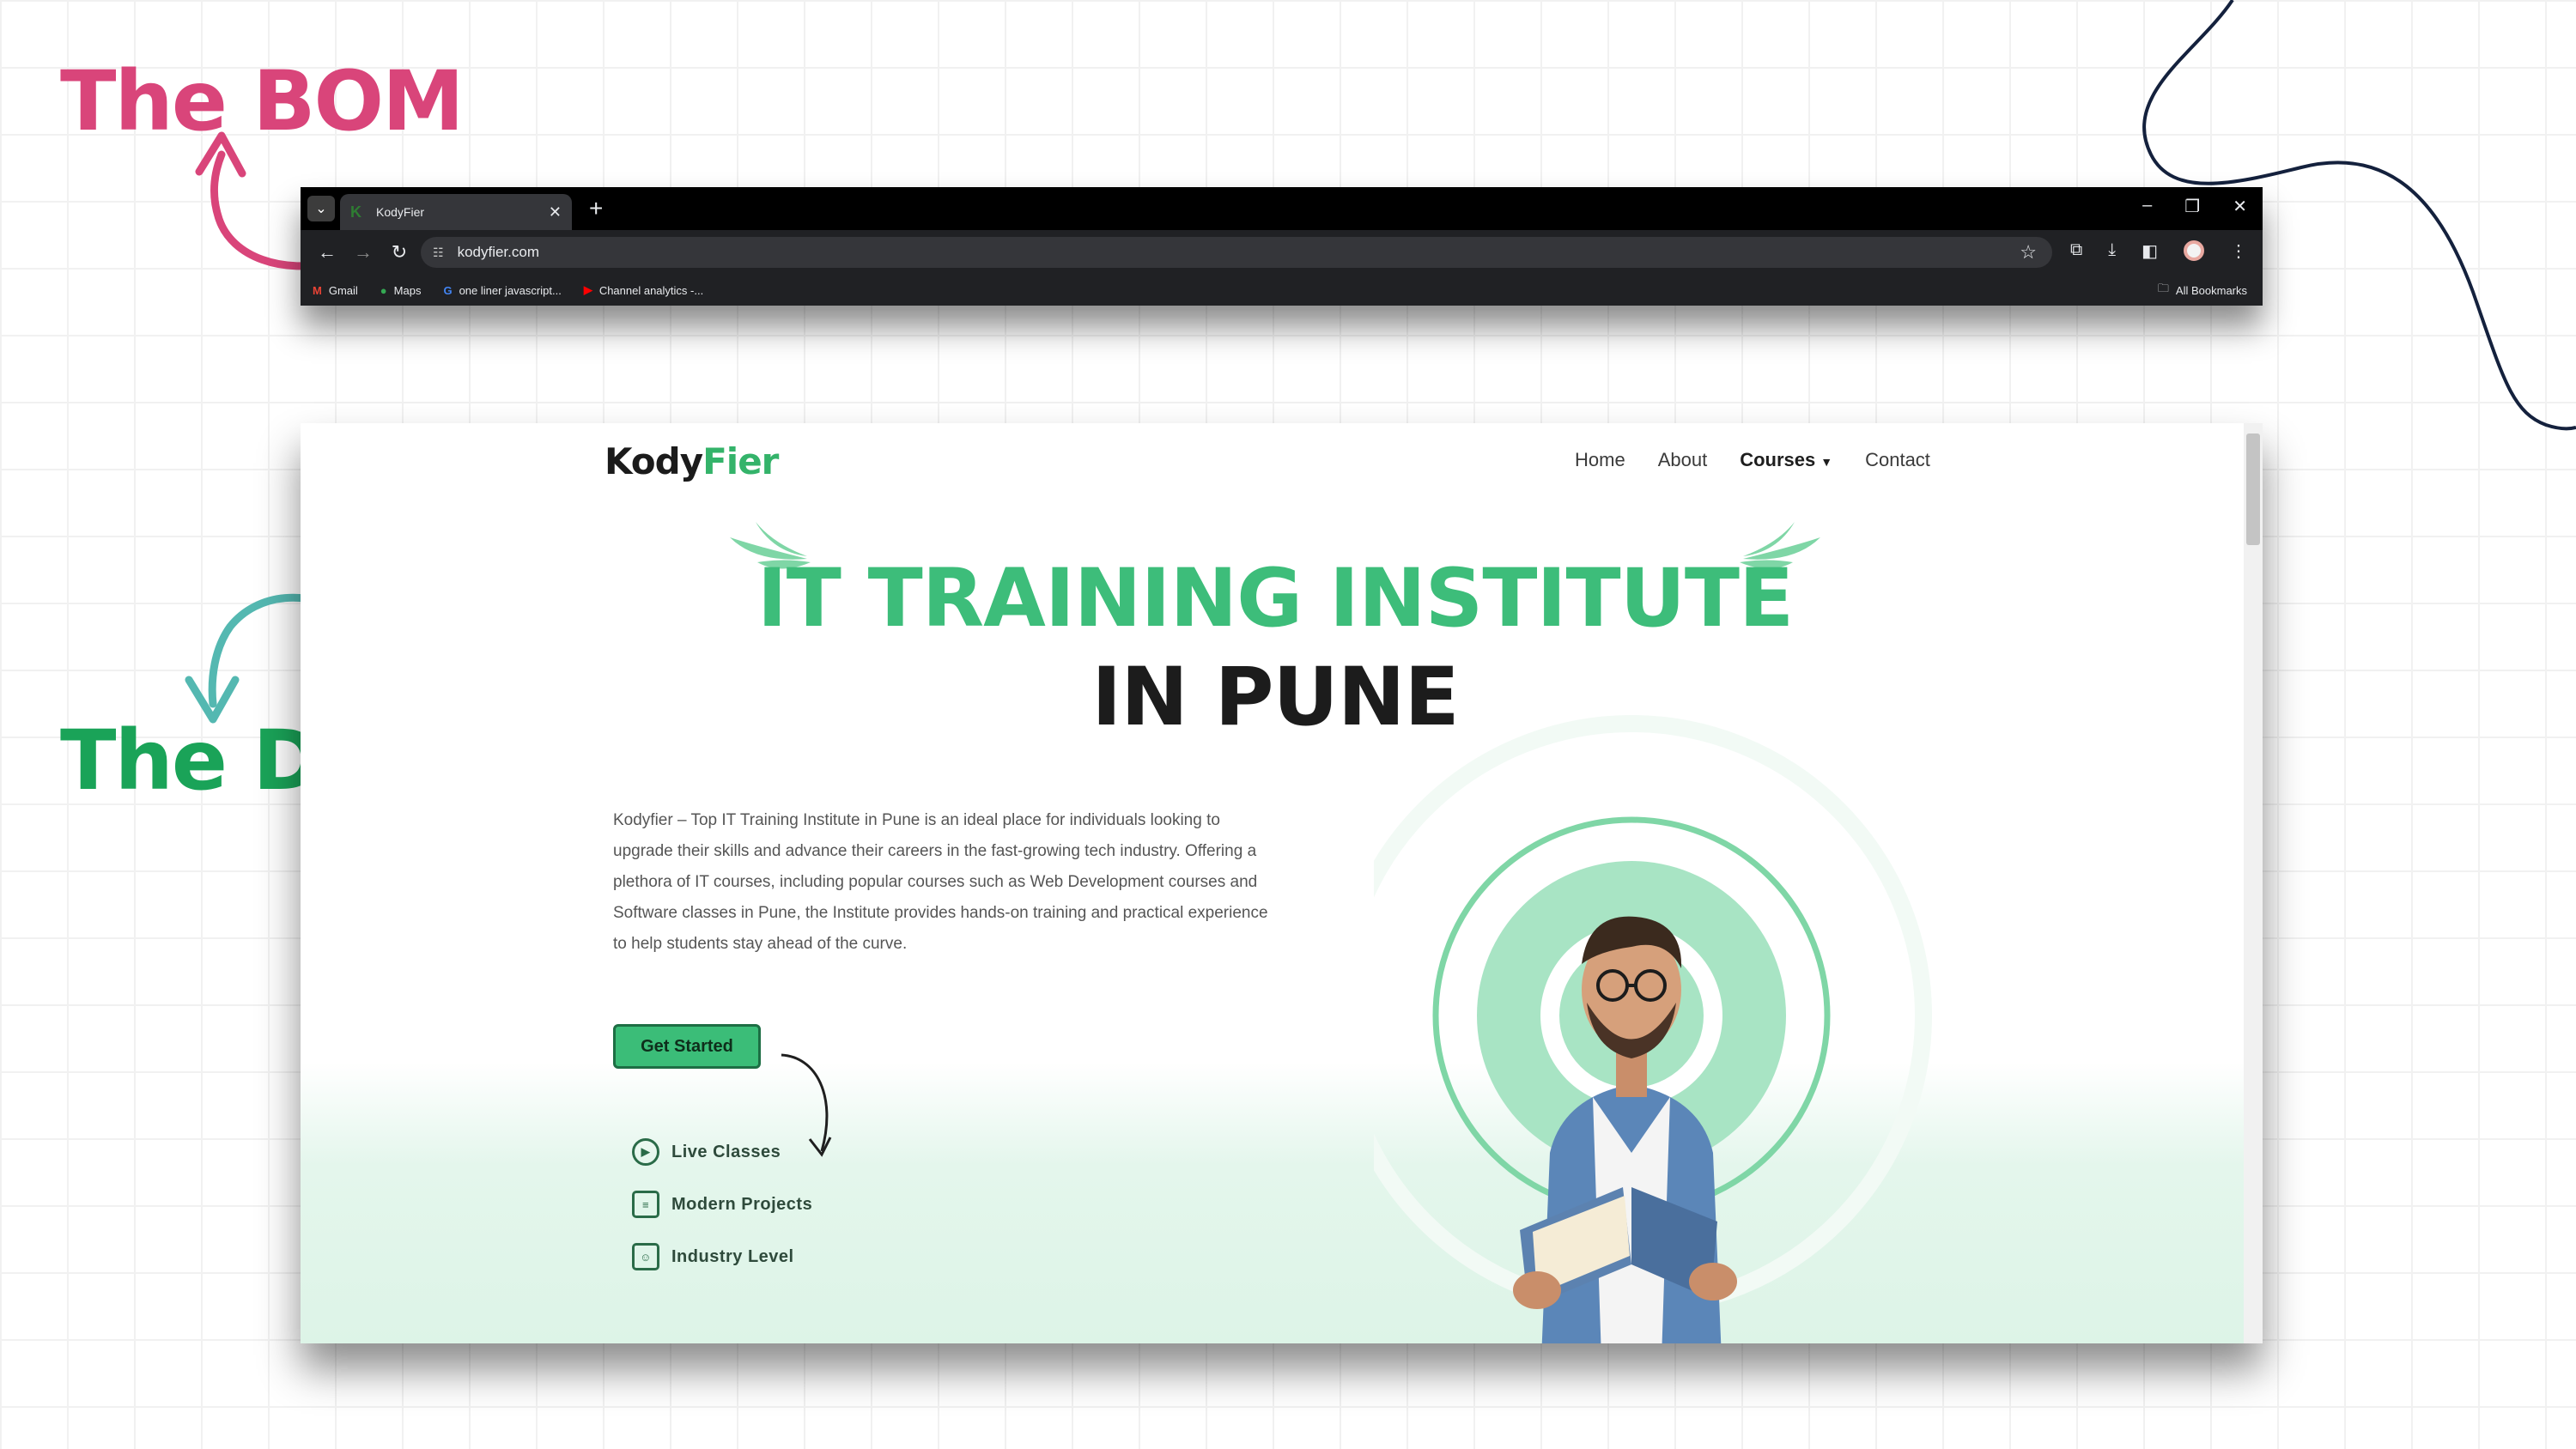 This screenshot has width=2576, height=1449. What do you see at coordinates (733, 1256) in the screenshot?
I see `feature-label: Industry Level` at bounding box center [733, 1256].